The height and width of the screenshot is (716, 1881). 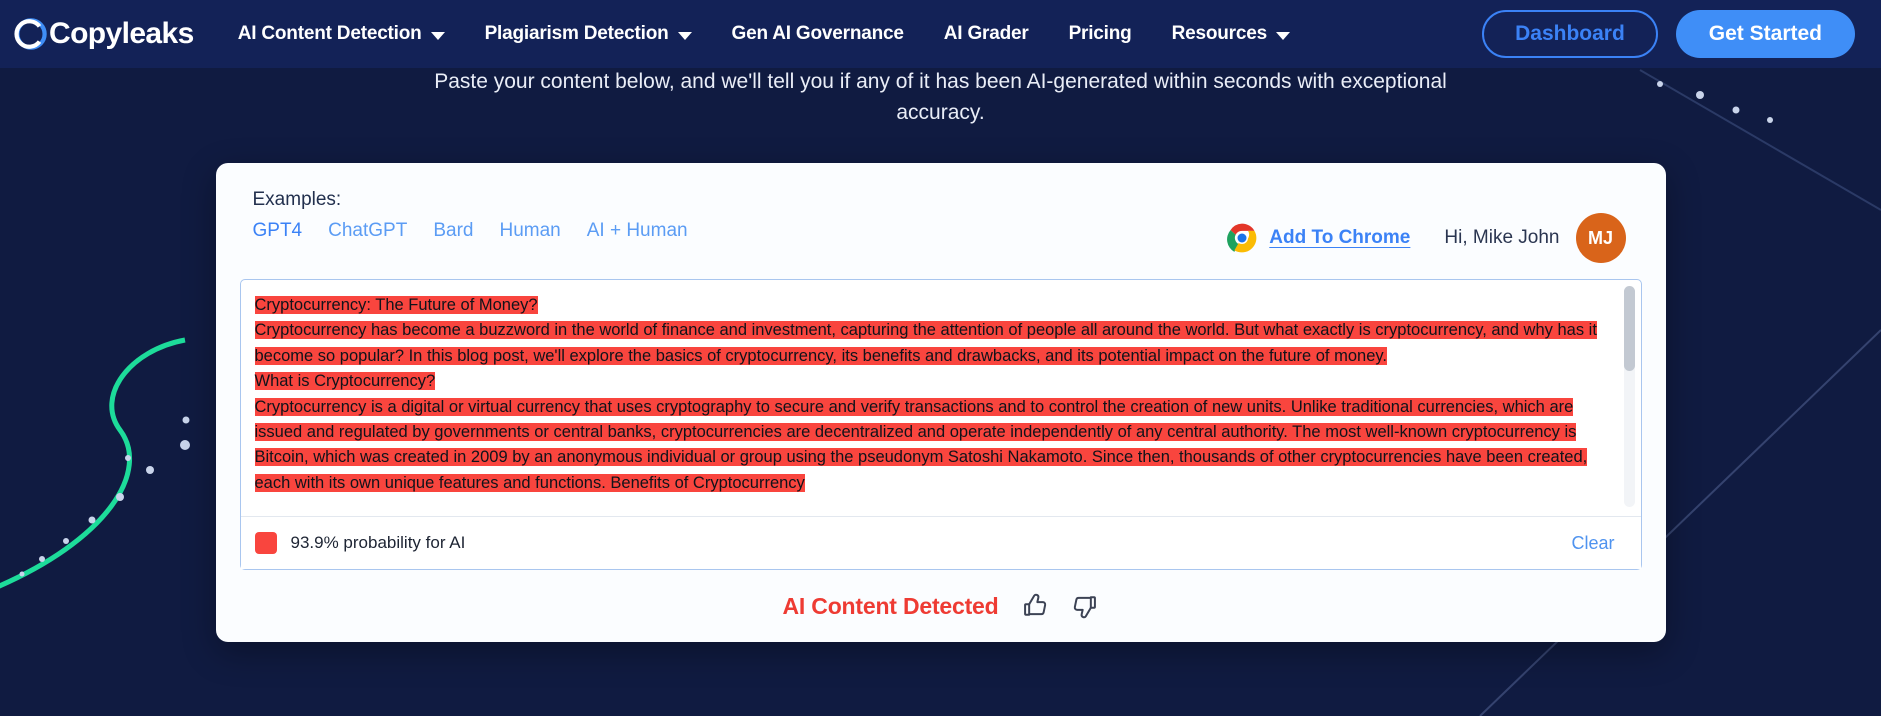 What do you see at coordinates (121, 33) in the screenshot?
I see `logo-text: Copyleaks` at bounding box center [121, 33].